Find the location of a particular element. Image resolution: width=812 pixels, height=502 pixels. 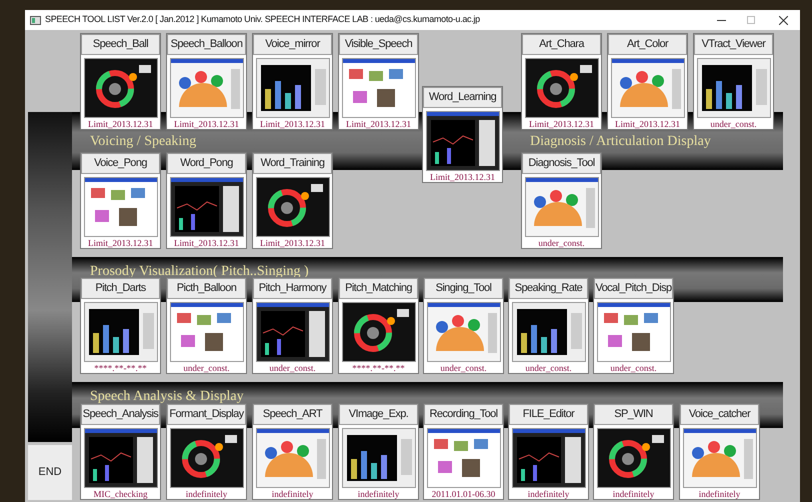

tool-button: Pitch_Darts is located at coordinates (120, 288).